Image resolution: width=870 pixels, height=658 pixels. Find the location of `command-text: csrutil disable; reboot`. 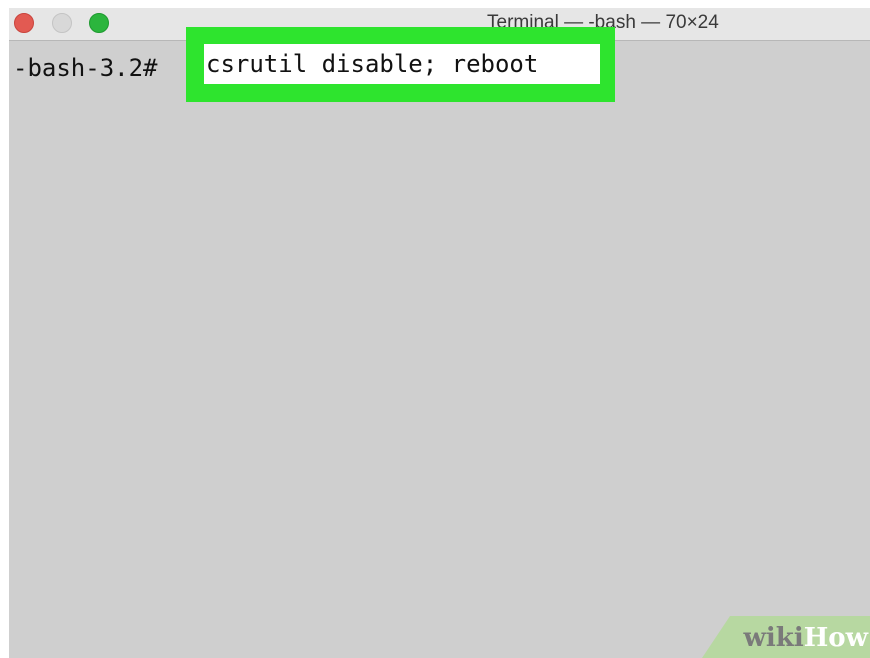

command-text: csrutil disable; reboot is located at coordinates (402, 64).